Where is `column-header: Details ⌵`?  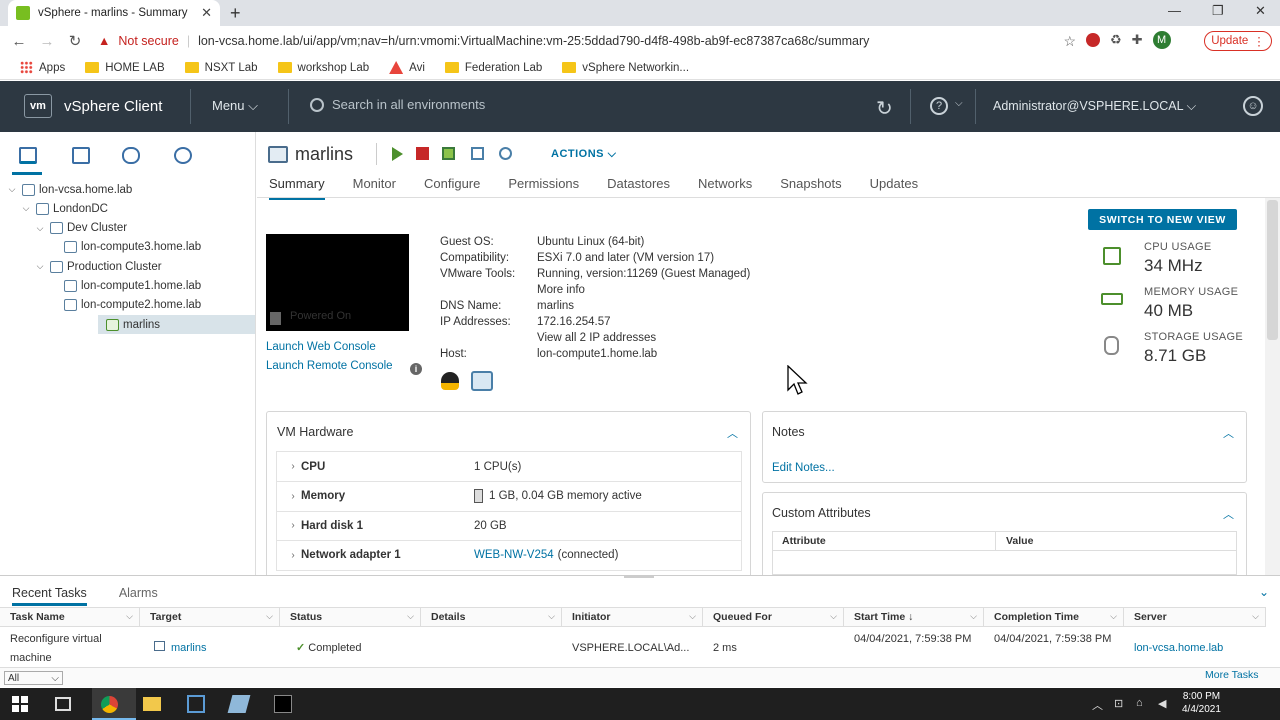
column-header: Details ⌵ is located at coordinates (491, 617).